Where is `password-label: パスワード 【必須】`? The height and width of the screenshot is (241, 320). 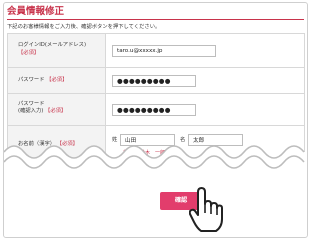
password-label: パスワード 【必須】 is located at coordinates (43, 80).